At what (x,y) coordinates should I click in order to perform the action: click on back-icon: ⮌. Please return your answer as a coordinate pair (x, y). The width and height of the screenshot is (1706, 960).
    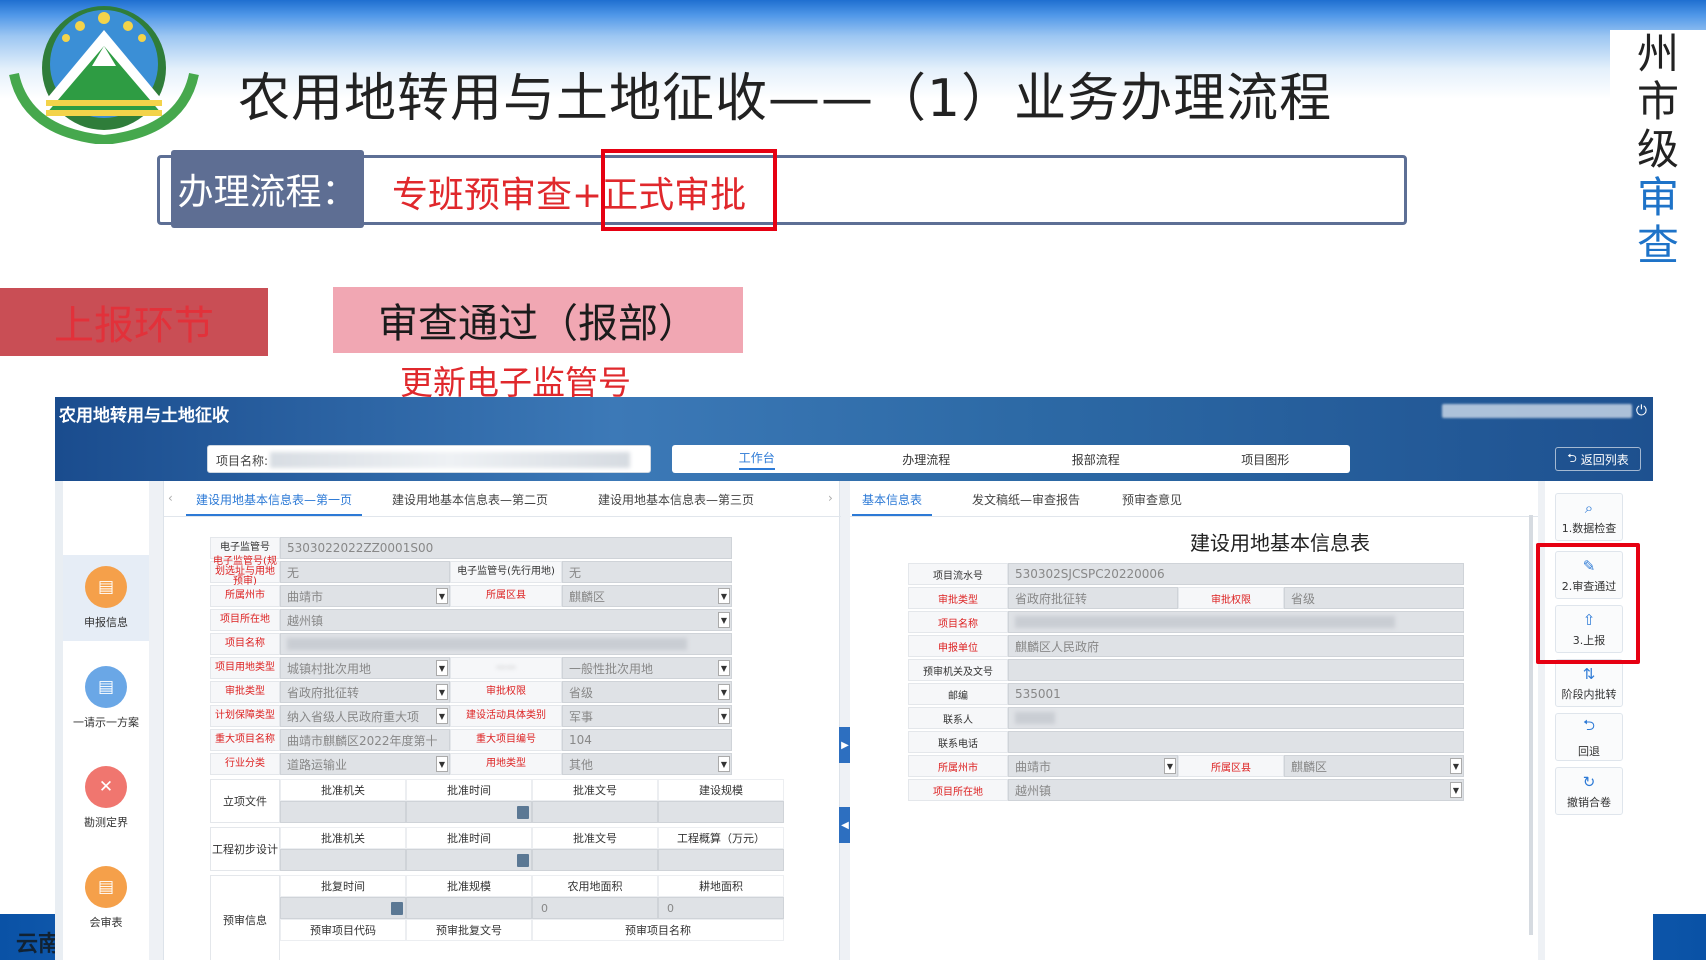
    Looking at the image, I should click on (1574, 457).